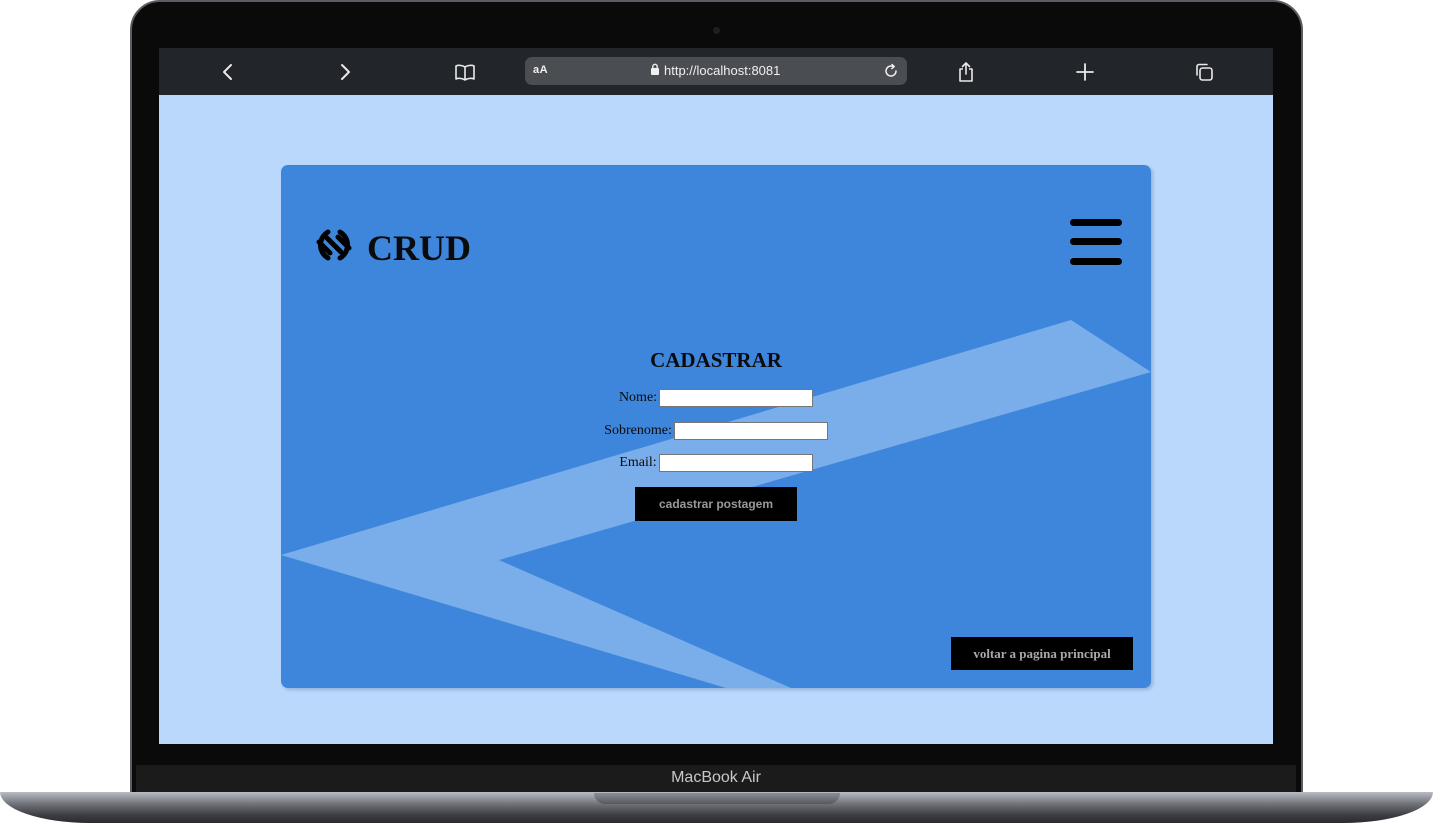 The image size is (1433, 823). What do you see at coordinates (716, 360) in the screenshot?
I see `form-title: CADASTRAR` at bounding box center [716, 360].